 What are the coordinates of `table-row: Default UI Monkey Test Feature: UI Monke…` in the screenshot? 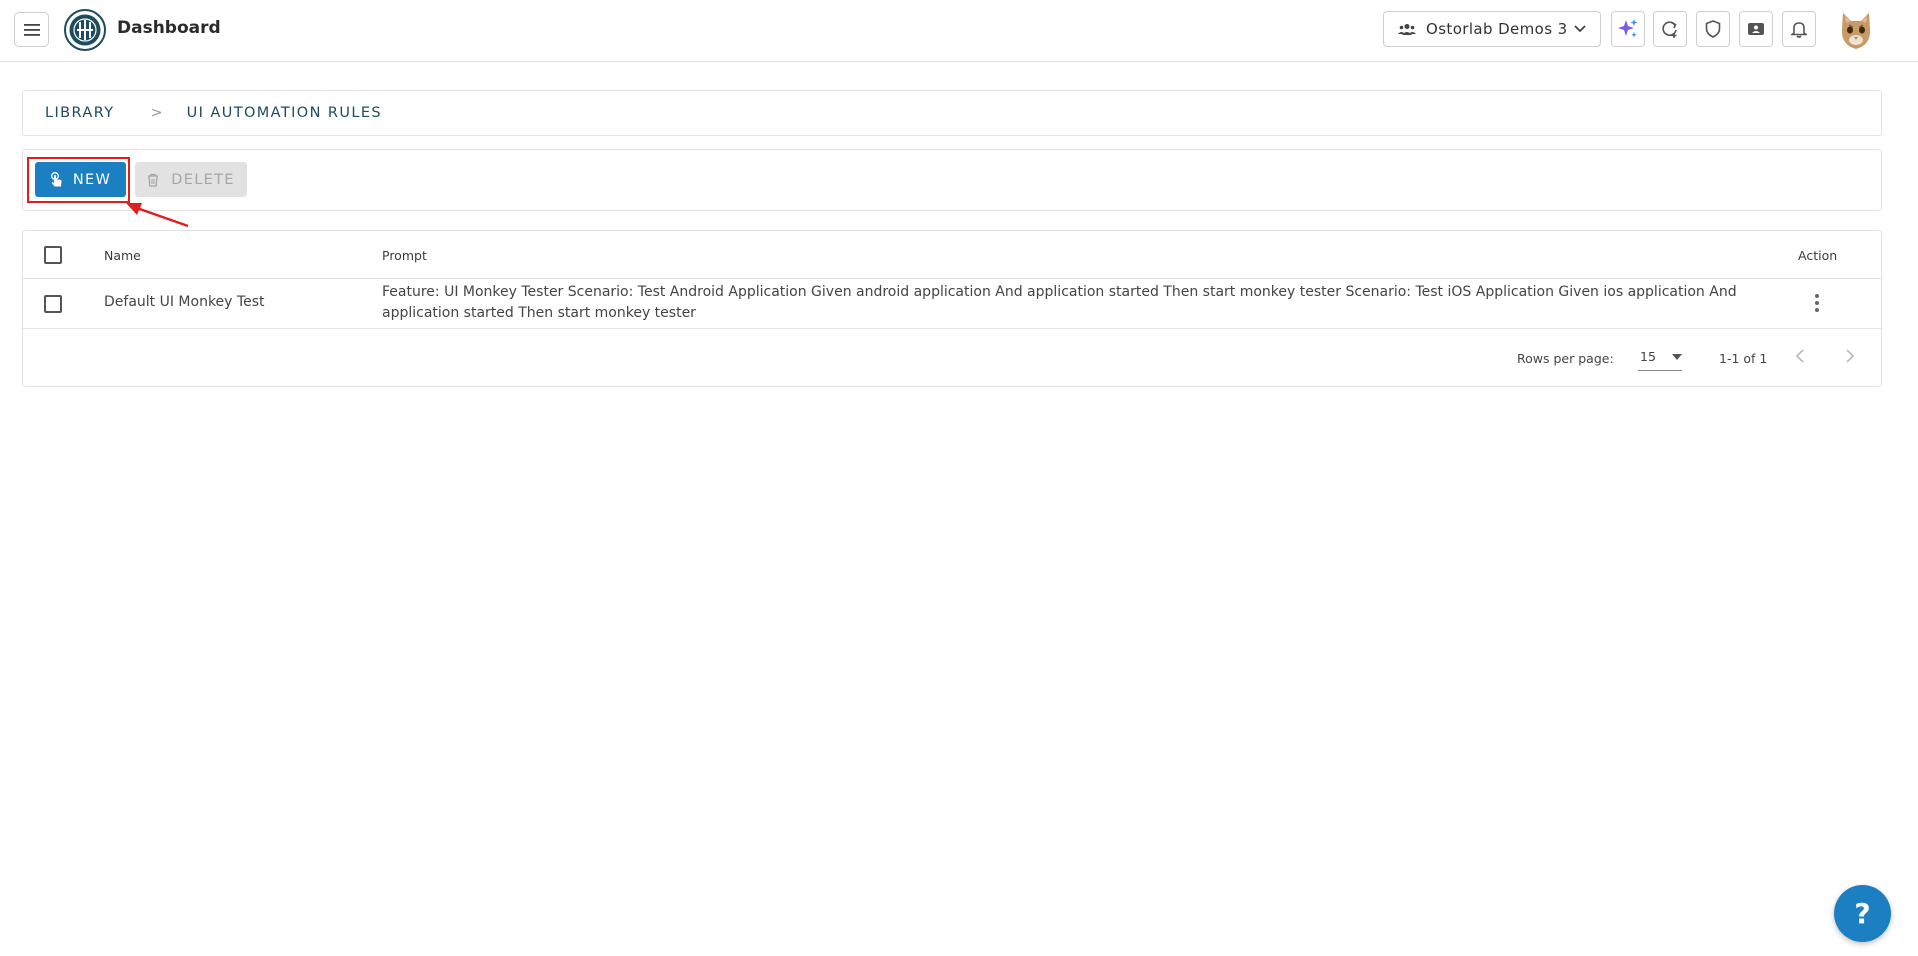 It's located at (952, 304).